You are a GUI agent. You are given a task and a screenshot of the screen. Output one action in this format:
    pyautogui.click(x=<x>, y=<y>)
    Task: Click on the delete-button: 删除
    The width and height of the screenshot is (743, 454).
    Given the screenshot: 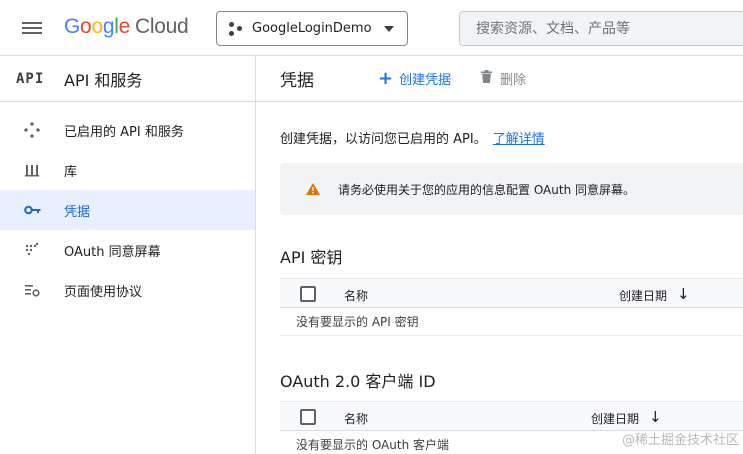 What is the action you would take?
    pyautogui.click(x=503, y=78)
    